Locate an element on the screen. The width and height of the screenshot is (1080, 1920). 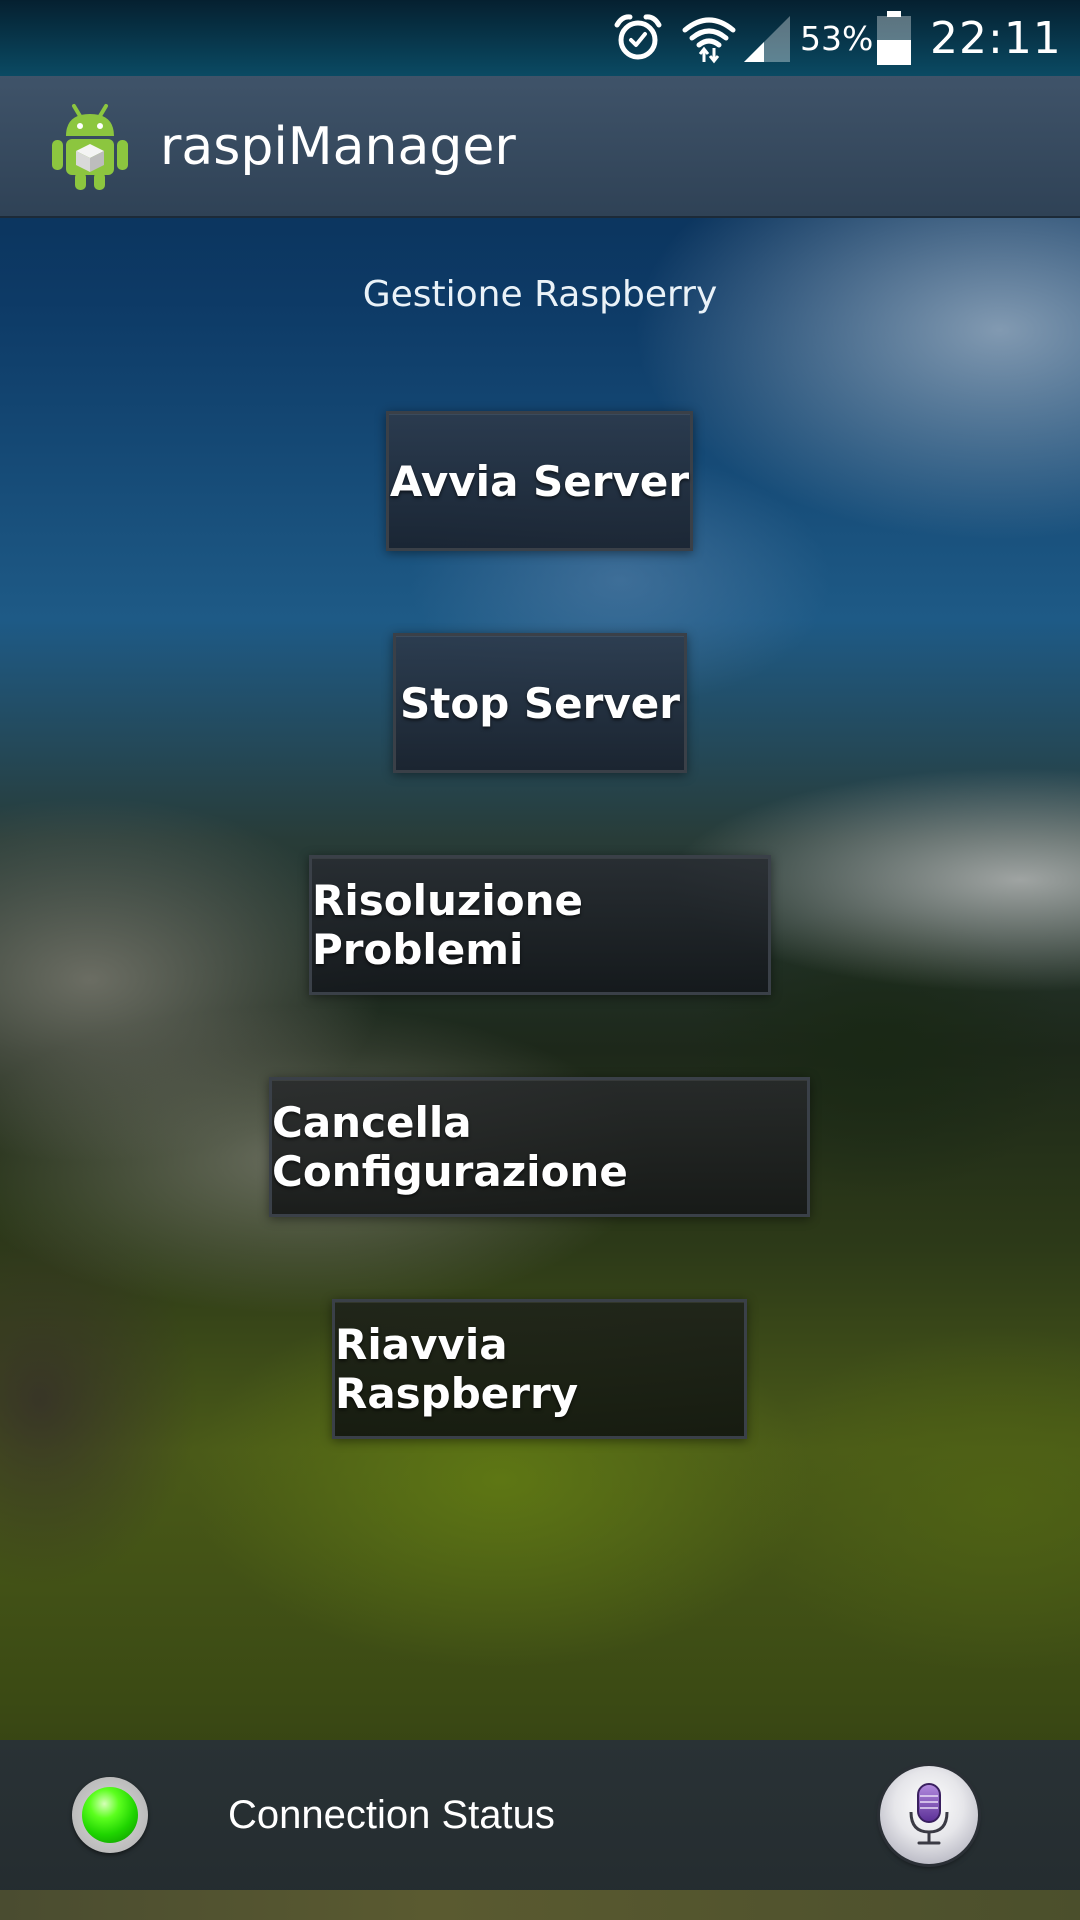
wifi-icon is located at coordinates (709, 38).